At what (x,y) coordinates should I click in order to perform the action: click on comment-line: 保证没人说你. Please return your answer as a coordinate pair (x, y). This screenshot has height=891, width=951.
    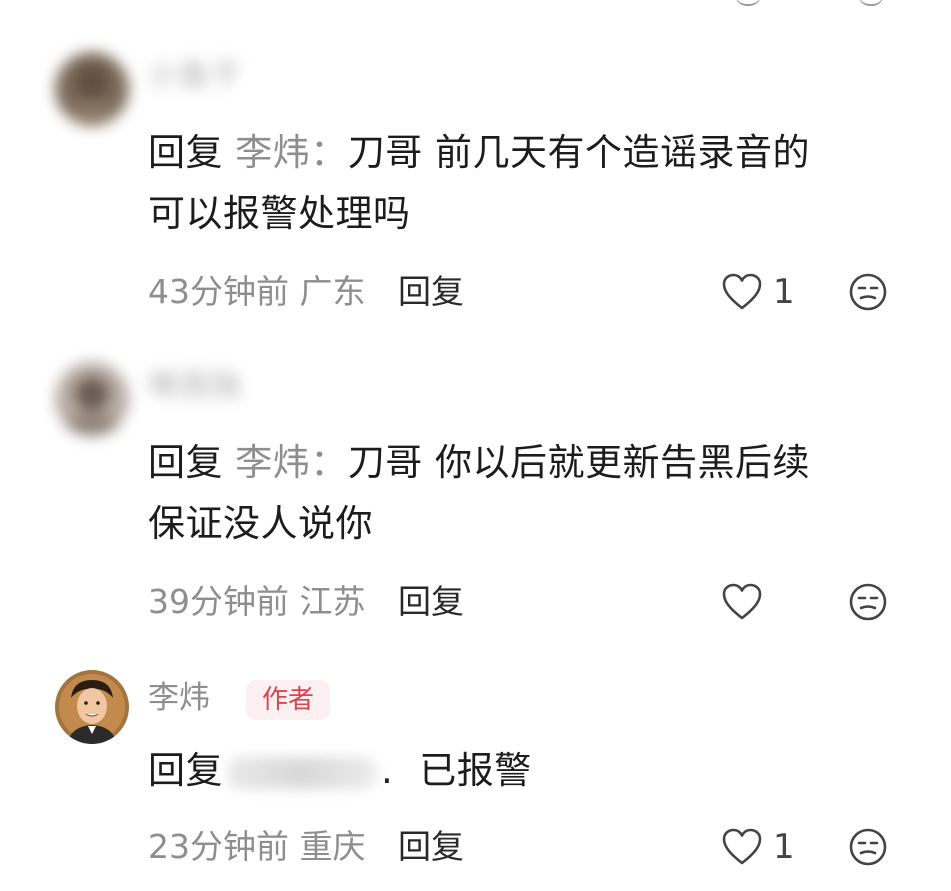
    Looking at the image, I should click on (260, 523).